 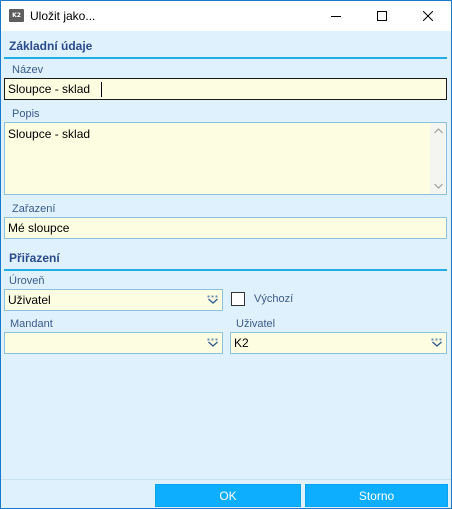 What do you see at coordinates (16, 15) in the screenshot?
I see `app-icon: K2` at bounding box center [16, 15].